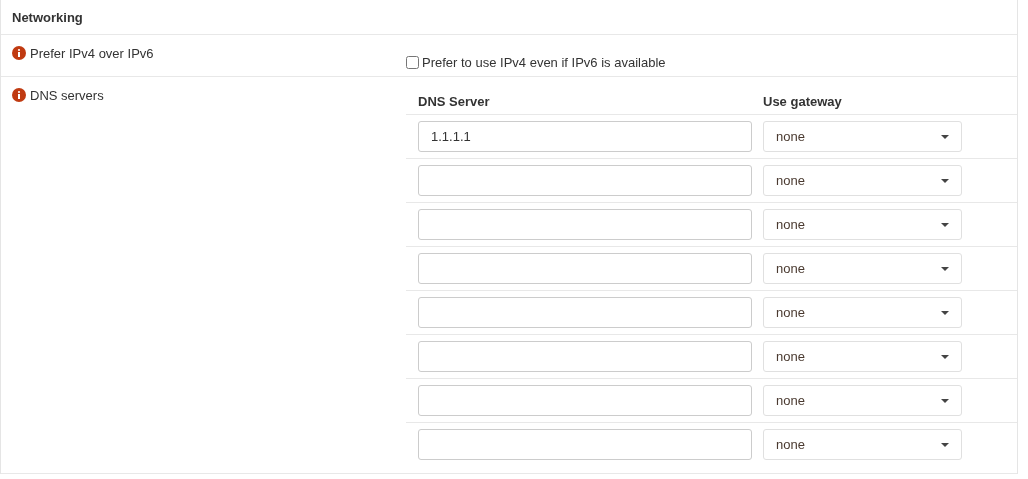 Image resolution: width=1028 pixels, height=479 pixels. I want to click on section-title: Networking, so click(47, 17).